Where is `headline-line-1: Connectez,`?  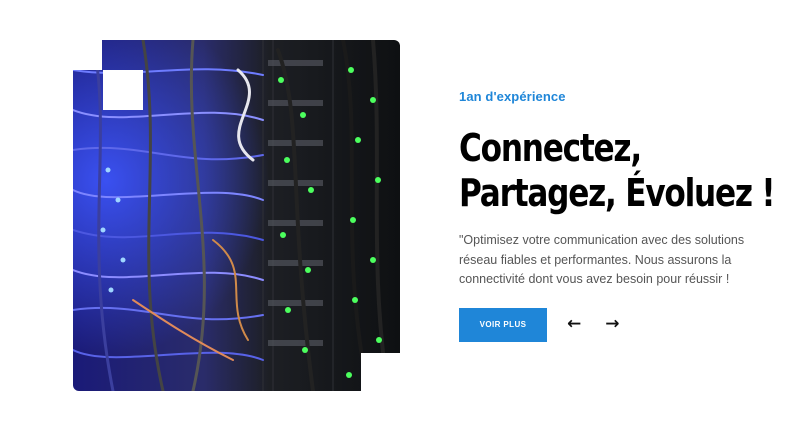
headline-line-1: Connectez, is located at coordinates (550, 148).